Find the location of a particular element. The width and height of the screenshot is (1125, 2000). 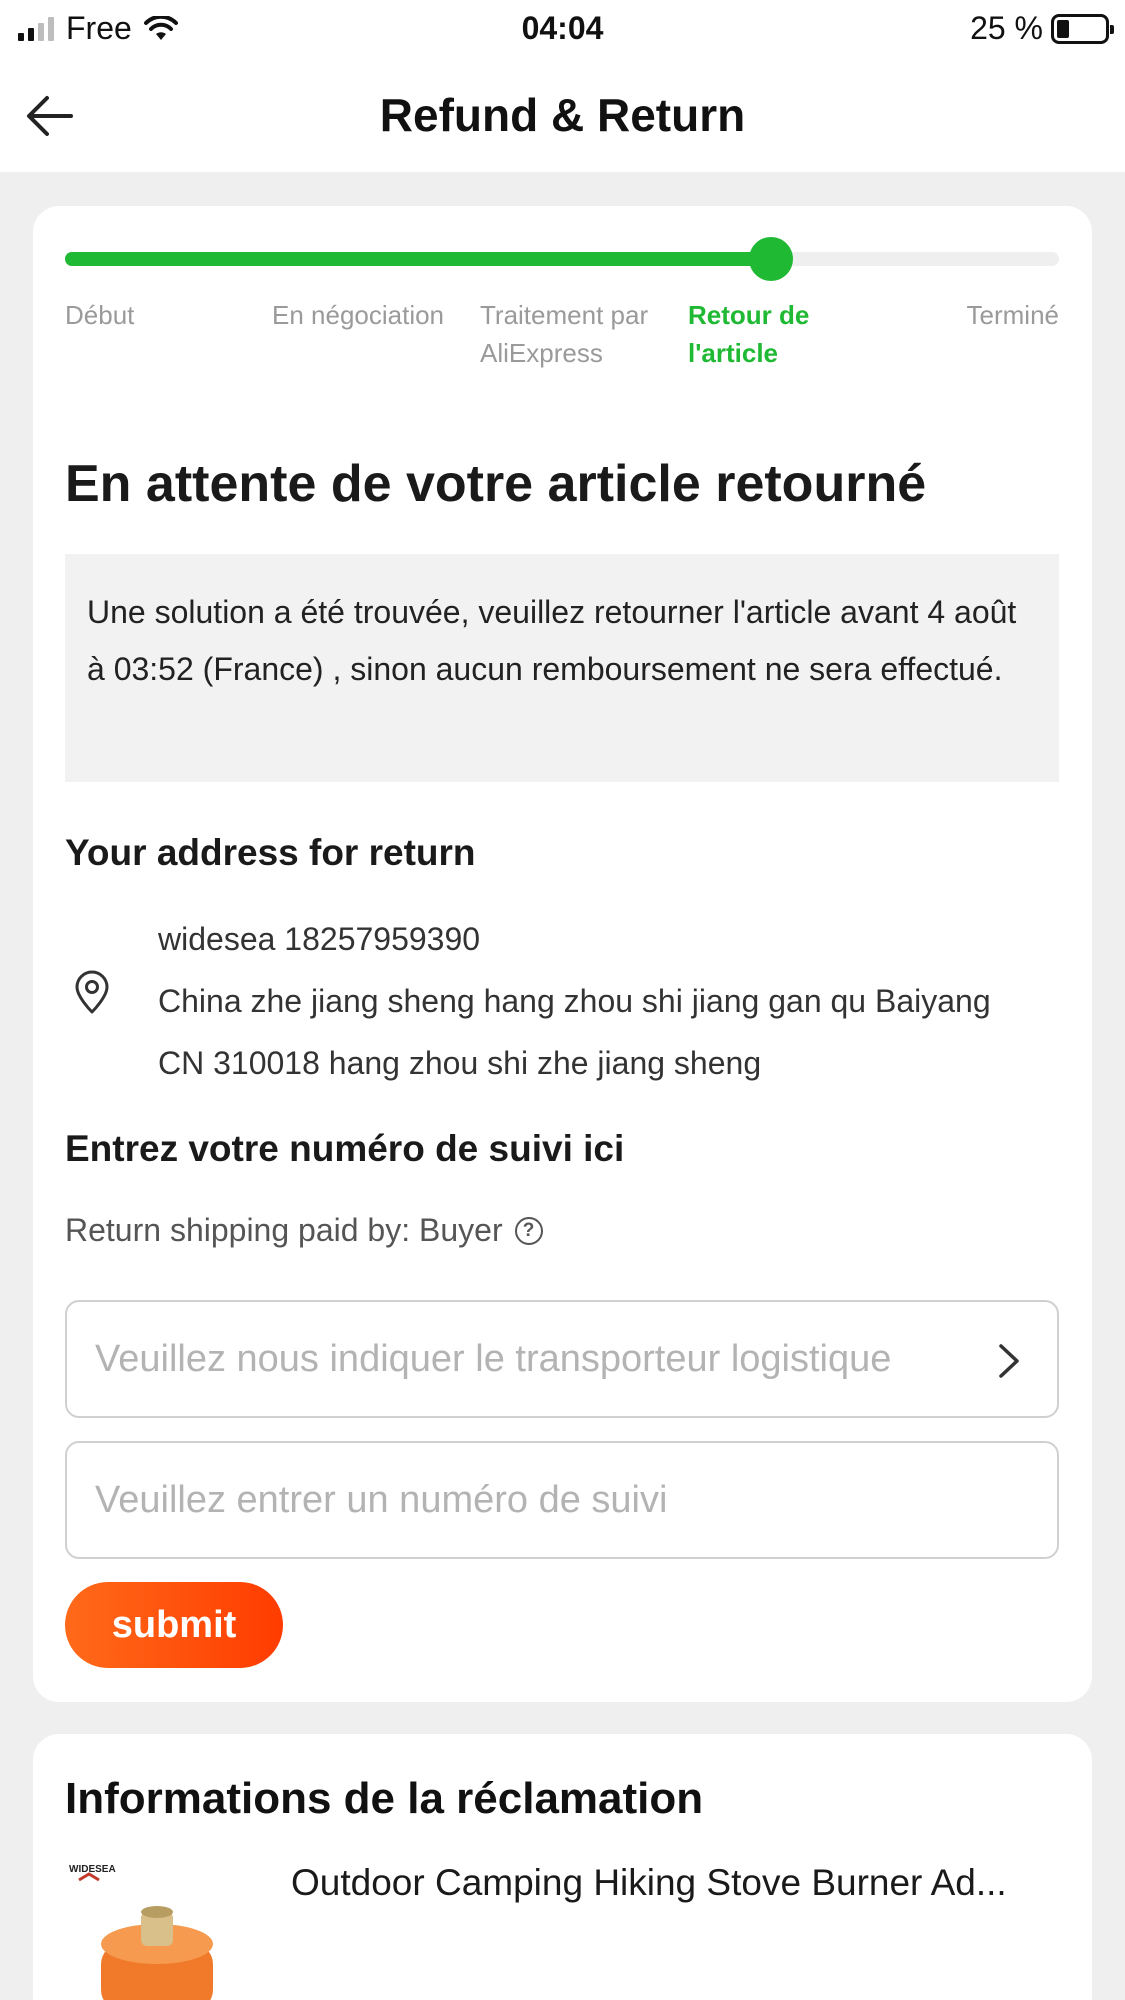

page-title: Refund & Return is located at coordinates (562, 115).